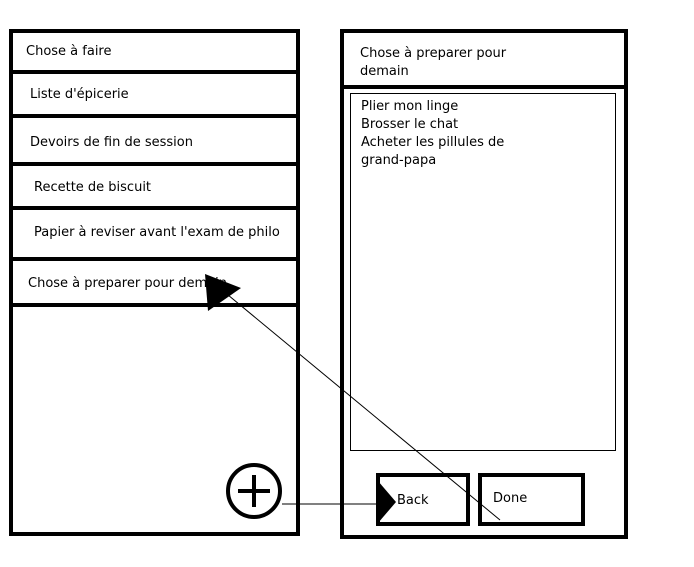 This screenshot has width=694, height=567. Describe the element at coordinates (433, 142) in the screenshot. I see `details-line: Acheter les pillules de` at that location.